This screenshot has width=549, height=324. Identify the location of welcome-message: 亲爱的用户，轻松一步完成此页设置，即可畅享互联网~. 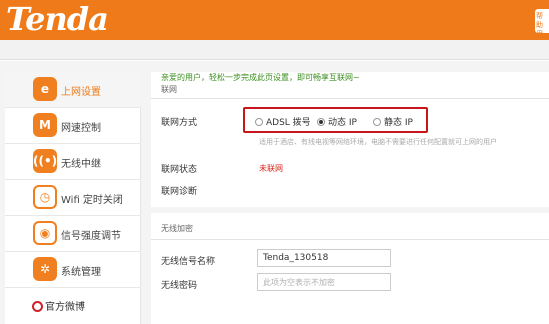
(260, 77).